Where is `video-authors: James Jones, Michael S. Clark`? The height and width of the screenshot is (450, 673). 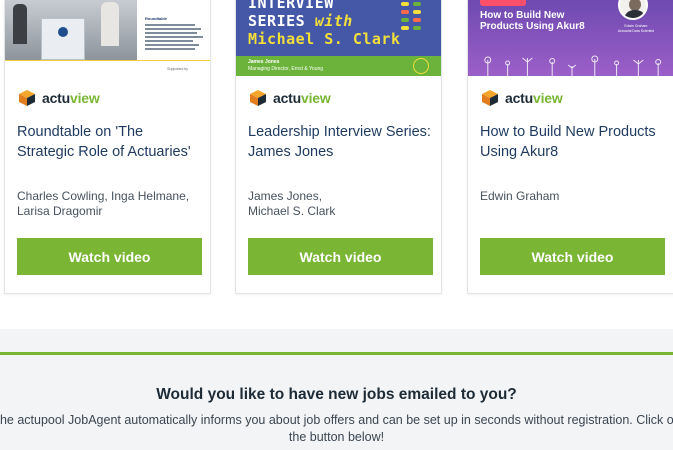 video-authors: James Jones, Michael S. Clark is located at coordinates (292, 203).